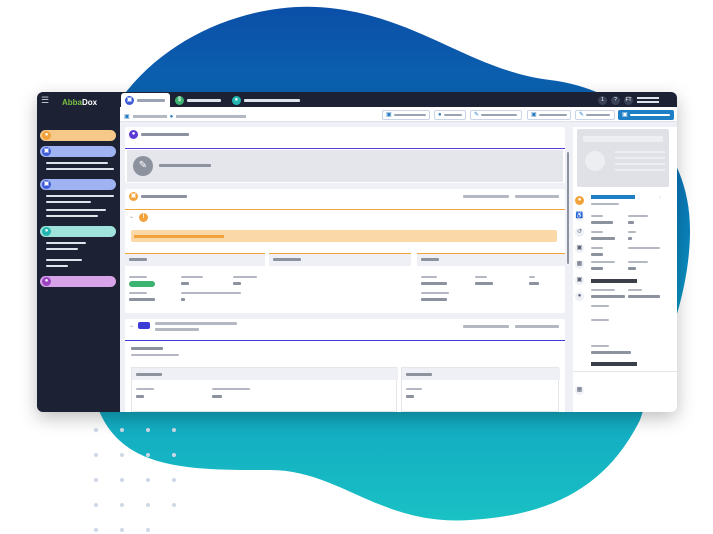  Describe the element at coordinates (625, 269) in the screenshot. I see `right-panel: ›` at that location.